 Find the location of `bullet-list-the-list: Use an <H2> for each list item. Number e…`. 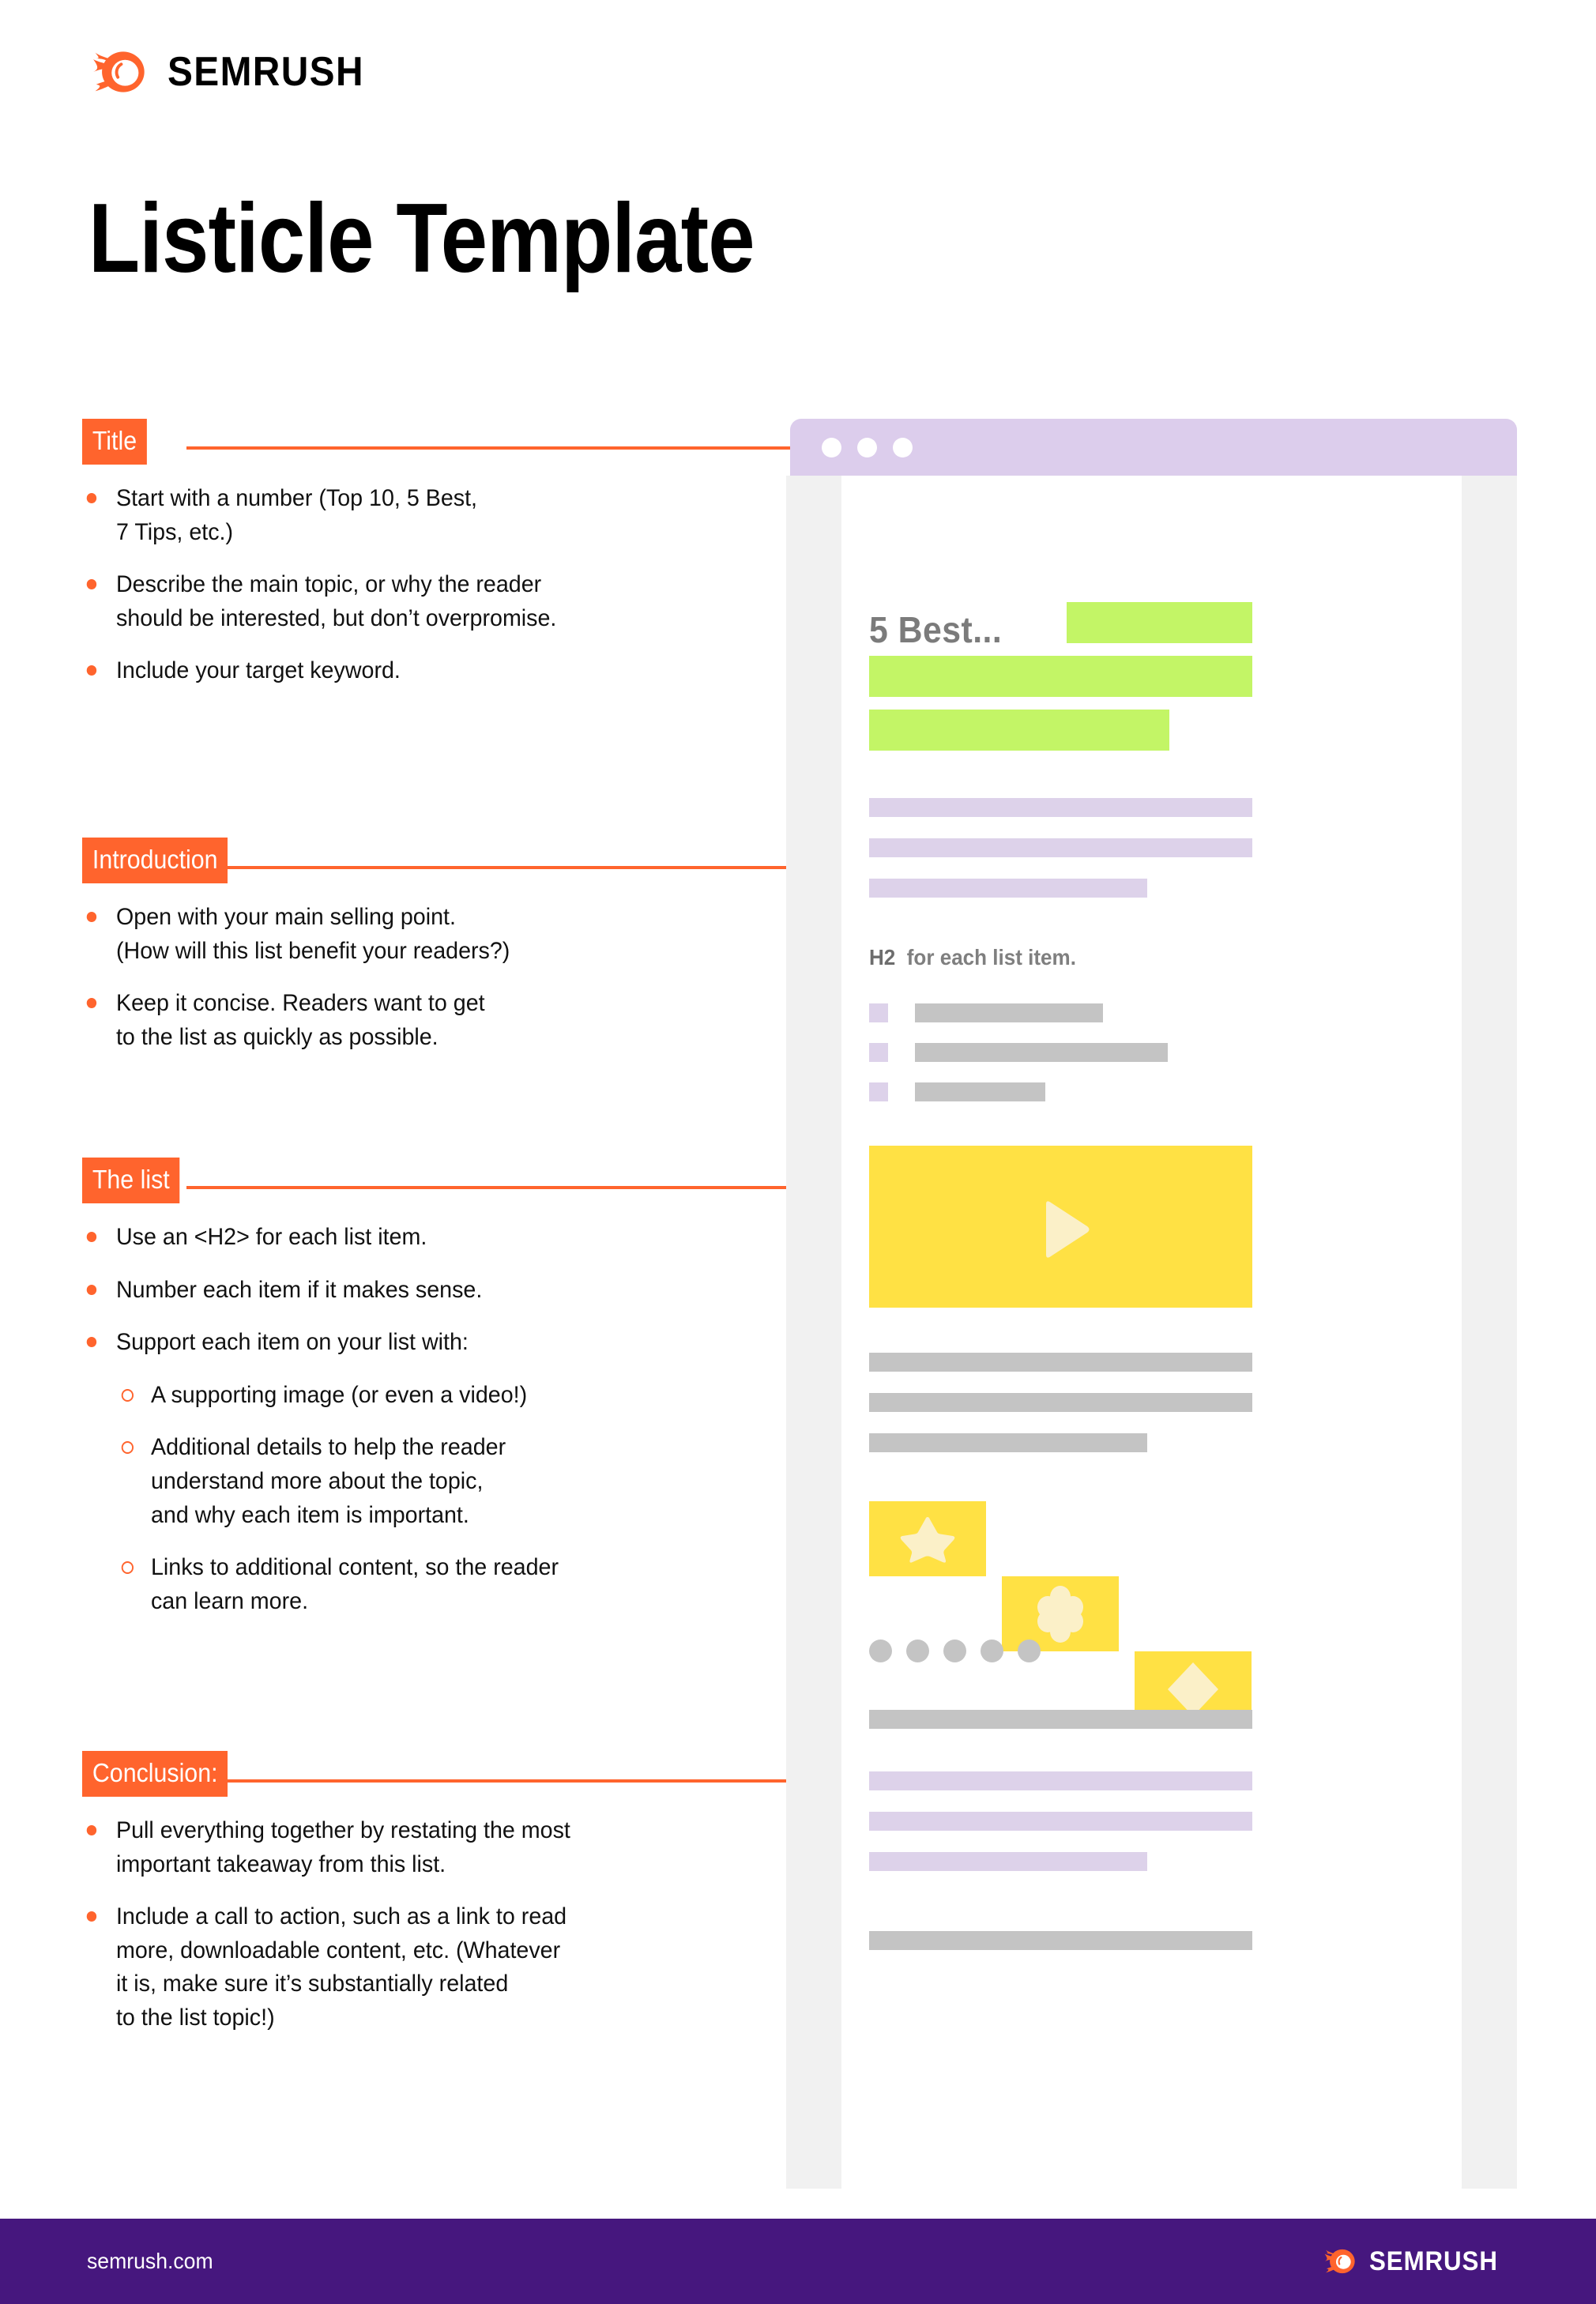

bullet-list-the-list: Use an <H2> for each list item. Number e… is located at coordinates (418, 1290).